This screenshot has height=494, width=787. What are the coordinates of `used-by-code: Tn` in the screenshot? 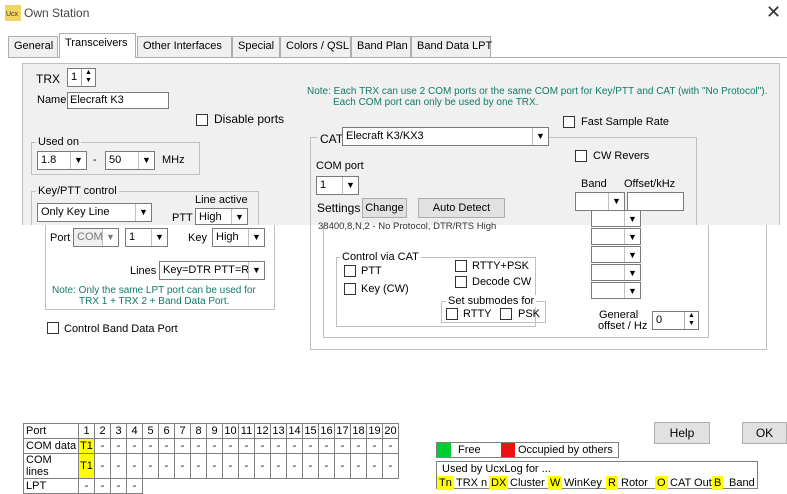 It's located at (445, 483).